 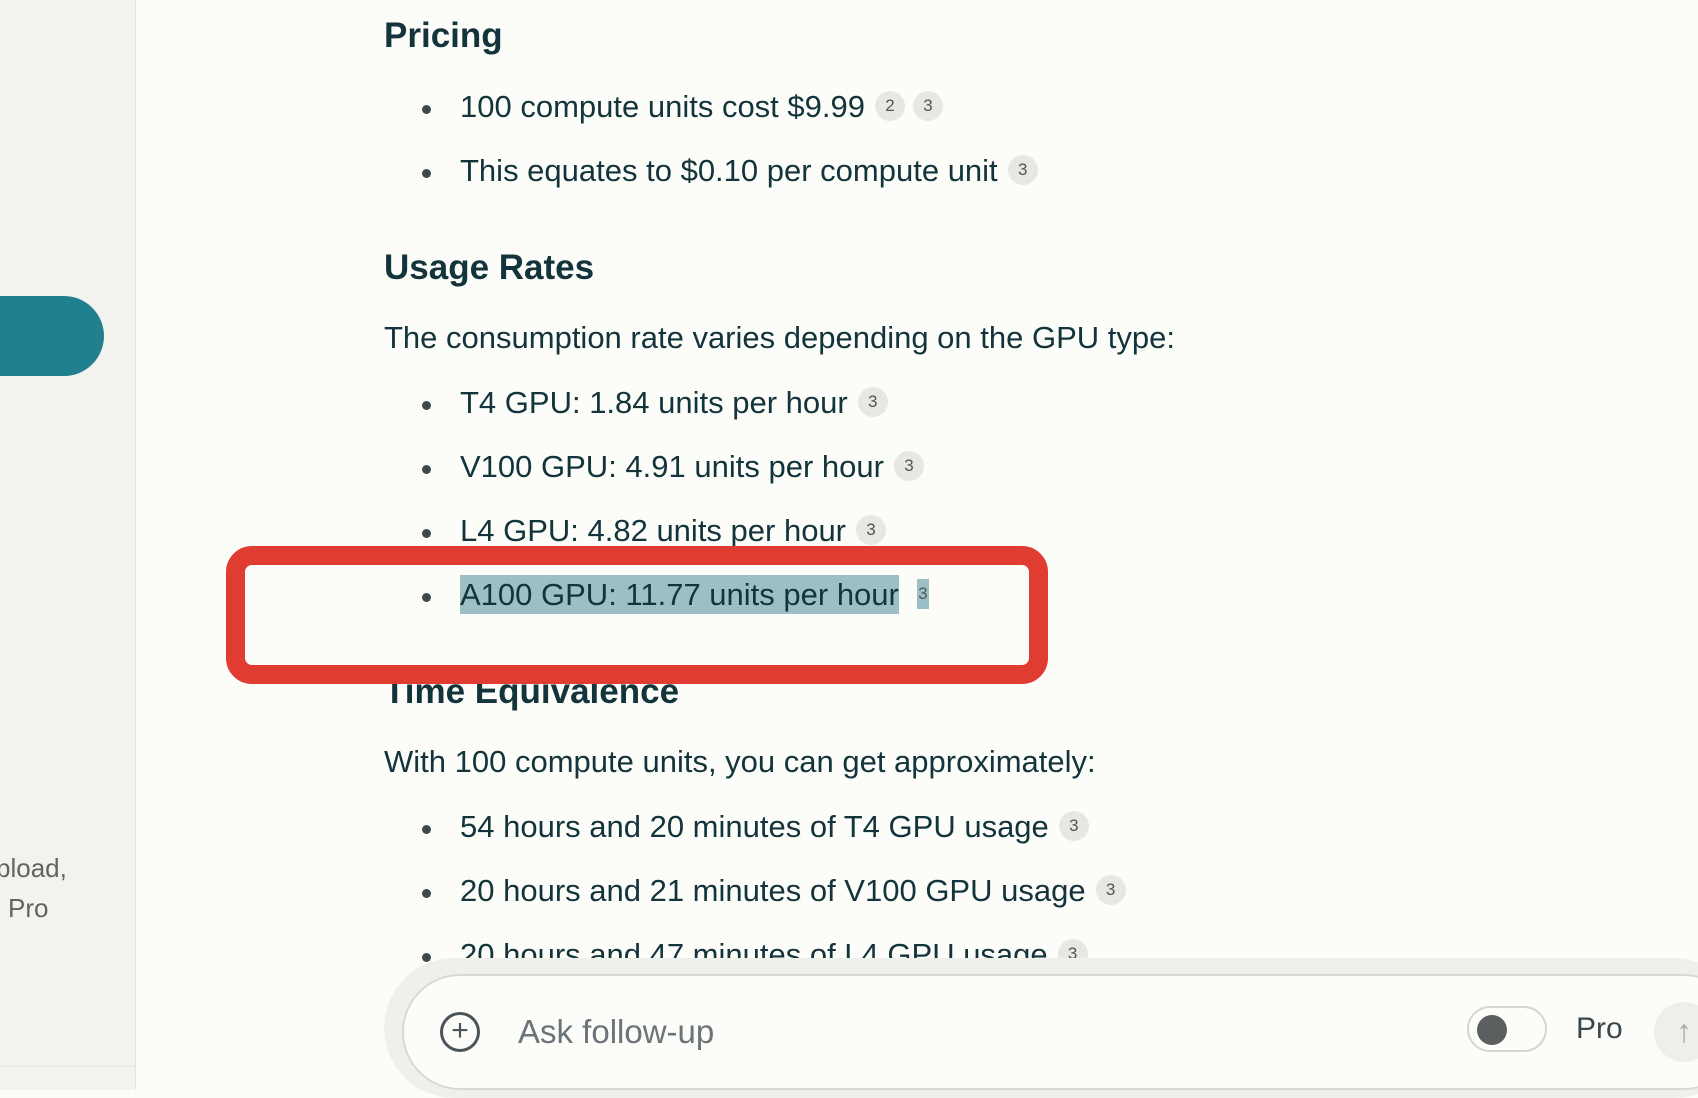 What do you see at coordinates (33, 868) in the screenshot?
I see `promo-line-1: pload,` at bounding box center [33, 868].